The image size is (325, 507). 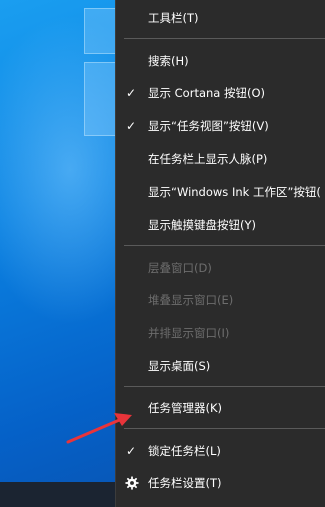 What do you see at coordinates (220, 18) in the screenshot?
I see `menu-item-toolbars: 工具栏(T)` at bounding box center [220, 18].